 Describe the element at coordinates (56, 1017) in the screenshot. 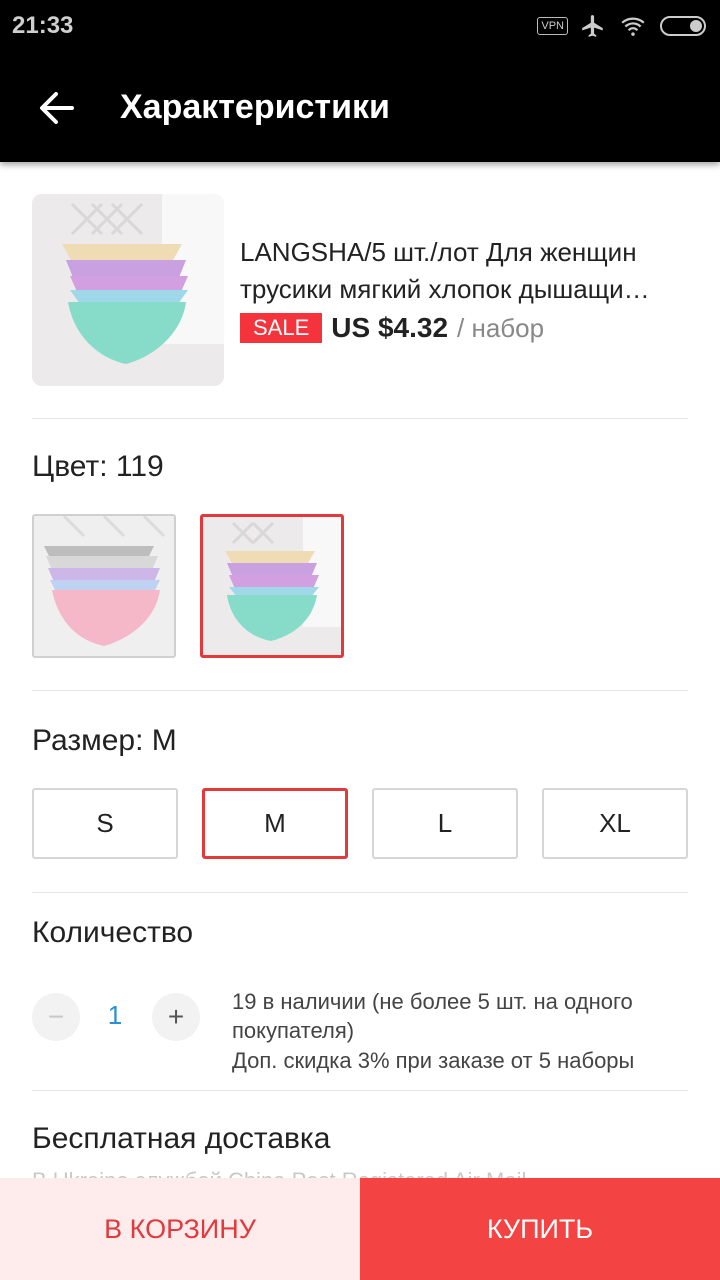

I see `quantity-decrease-button: −` at that location.